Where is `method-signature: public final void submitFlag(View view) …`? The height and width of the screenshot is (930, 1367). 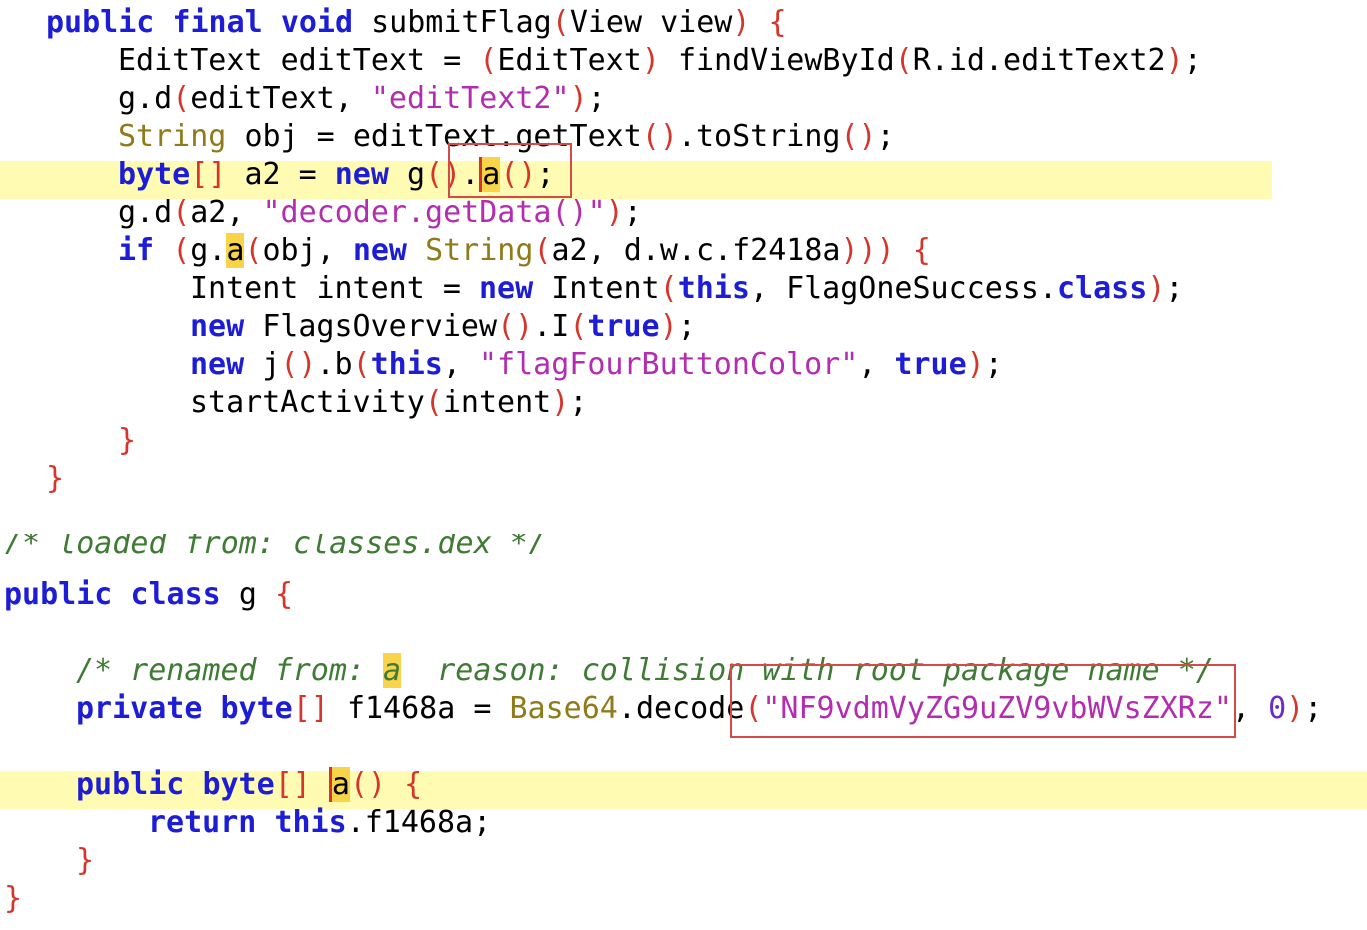 method-signature: public final void submitFlag(View view) … is located at coordinates (416, 22).